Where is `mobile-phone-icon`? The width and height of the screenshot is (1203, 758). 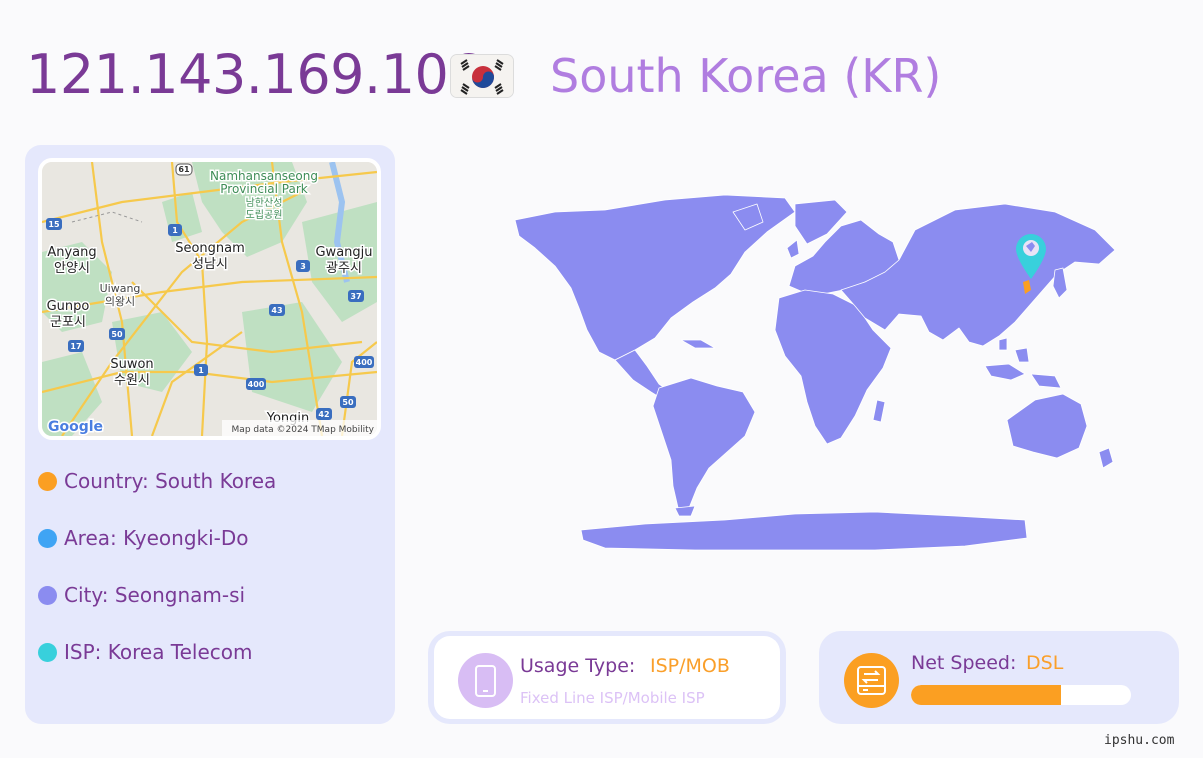 mobile-phone-icon is located at coordinates (485, 680).